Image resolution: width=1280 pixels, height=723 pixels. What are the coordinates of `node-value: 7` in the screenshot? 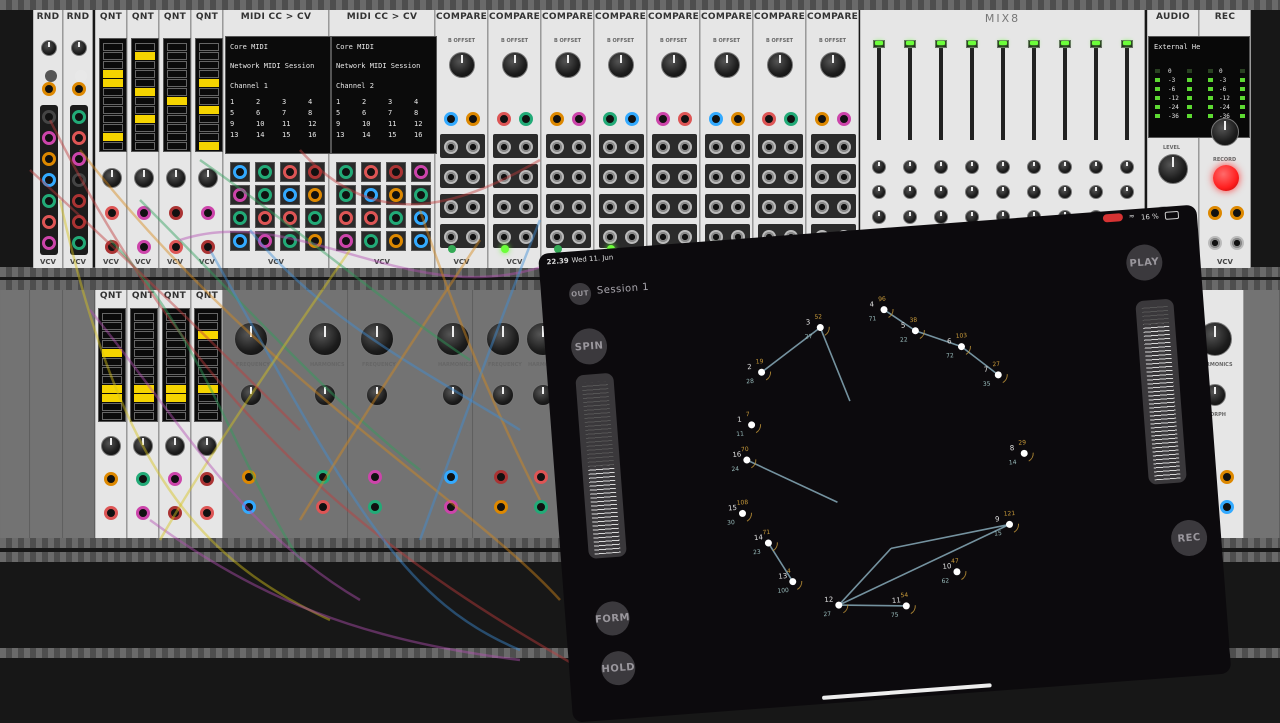 It's located at (748, 414).